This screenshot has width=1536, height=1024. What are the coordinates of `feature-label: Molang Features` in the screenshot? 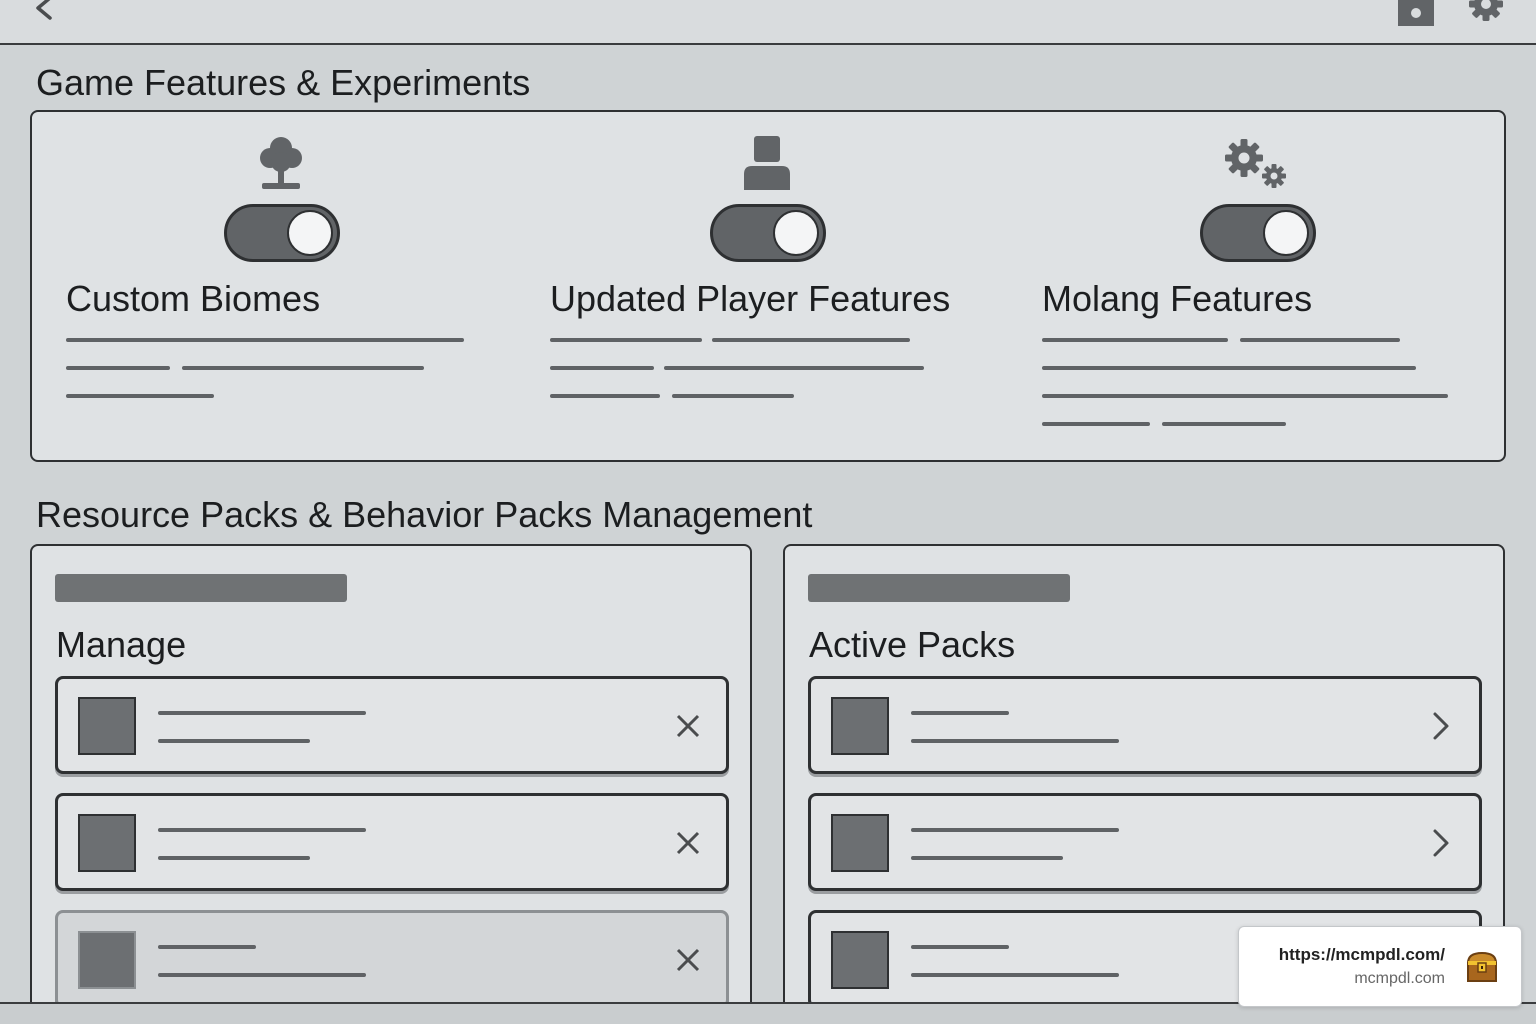 It's located at (1177, 298).